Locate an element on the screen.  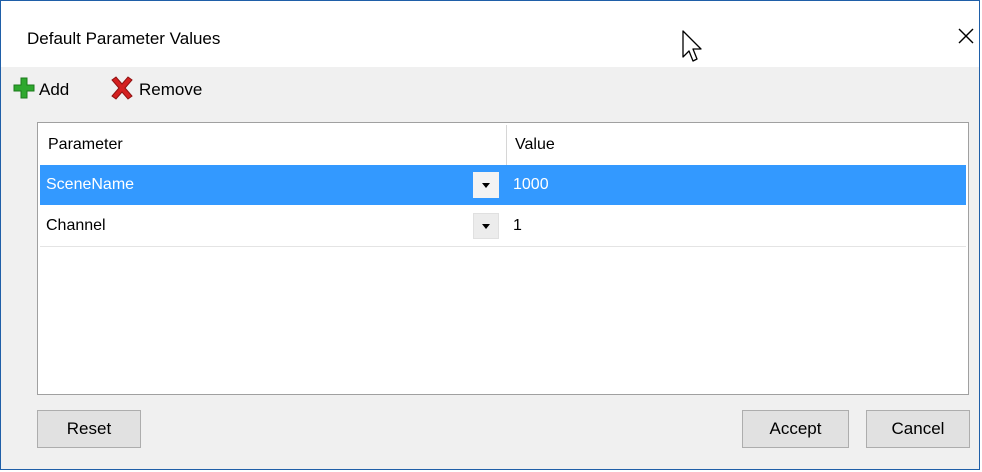
add-button: Add is located at coordinates (41, 90).